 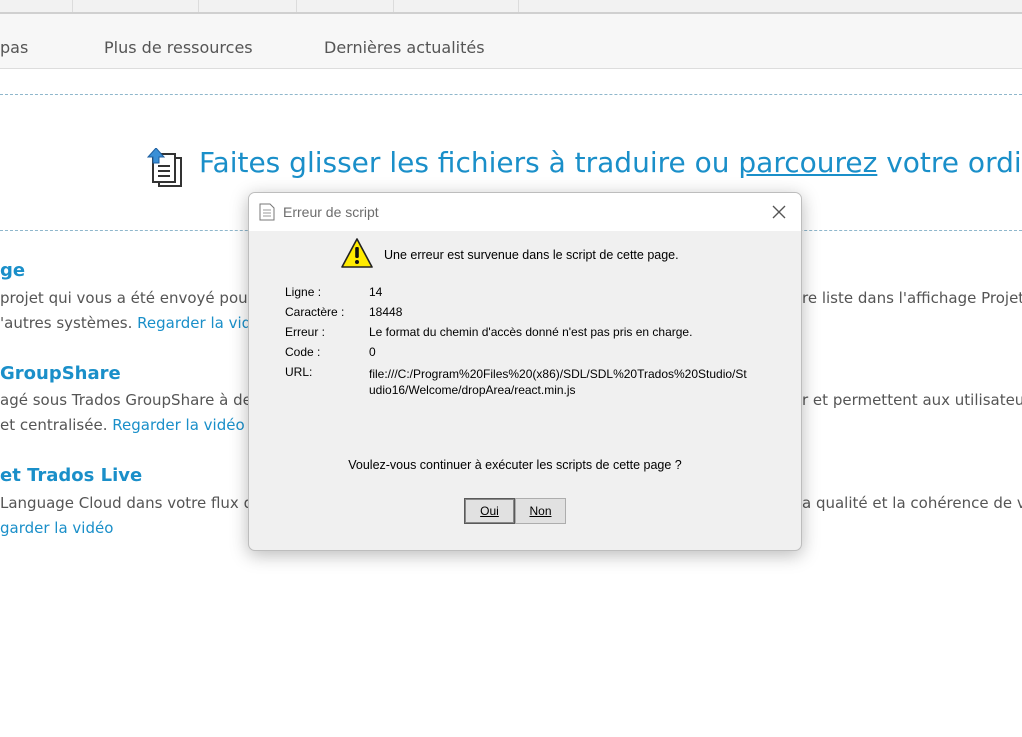 I want to click on section-text: 'autres systèmes. Regarder la vidéo, so click(x=135, y=323).